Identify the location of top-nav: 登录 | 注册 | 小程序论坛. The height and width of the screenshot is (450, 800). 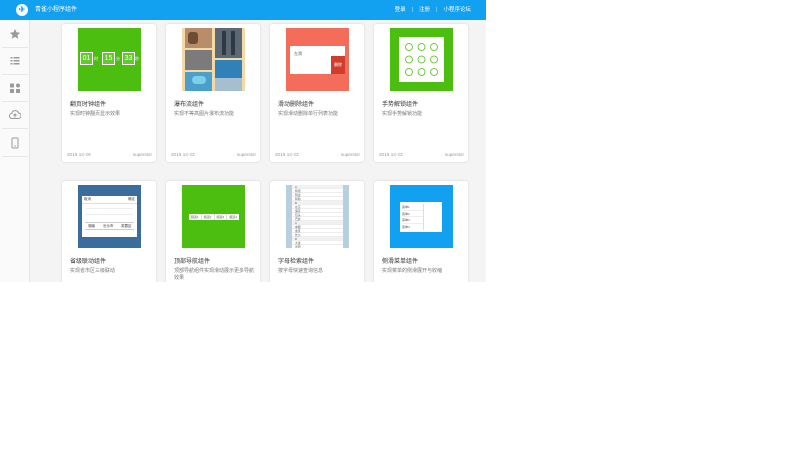
(433, 10).